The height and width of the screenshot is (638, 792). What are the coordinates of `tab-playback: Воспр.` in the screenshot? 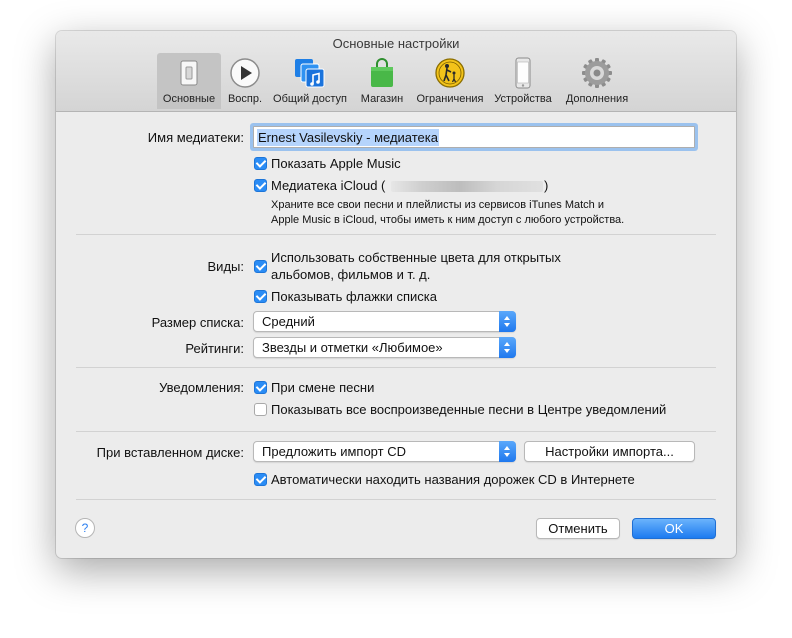 It's located at (245, 81).